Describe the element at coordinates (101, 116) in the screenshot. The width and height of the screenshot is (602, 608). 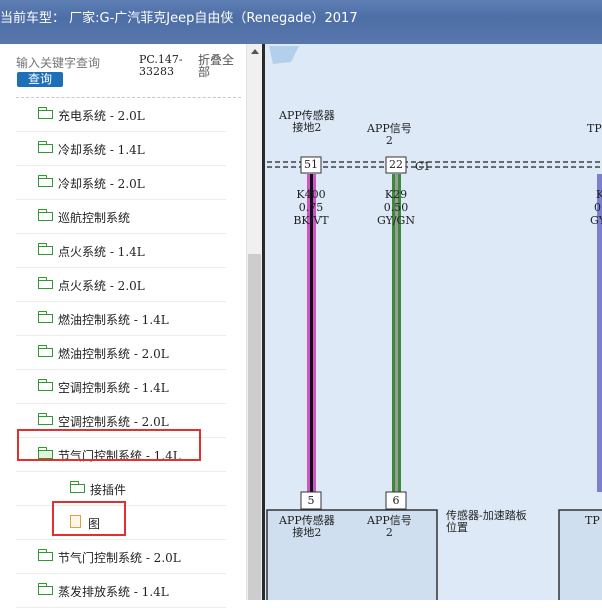
I see `tree-item-label: 充电系统 - 2.0L` at that location.